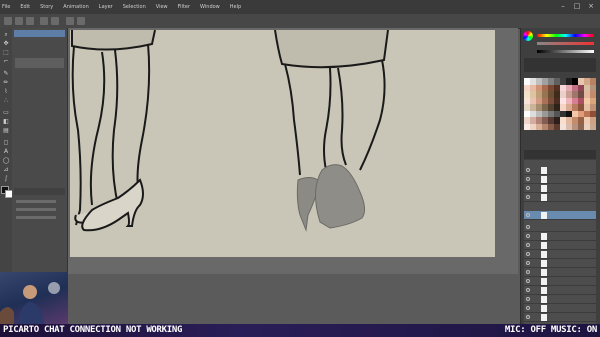 This screenshot has height=337, width=600. I want to click on close-icon: ×, so click(591, 6).